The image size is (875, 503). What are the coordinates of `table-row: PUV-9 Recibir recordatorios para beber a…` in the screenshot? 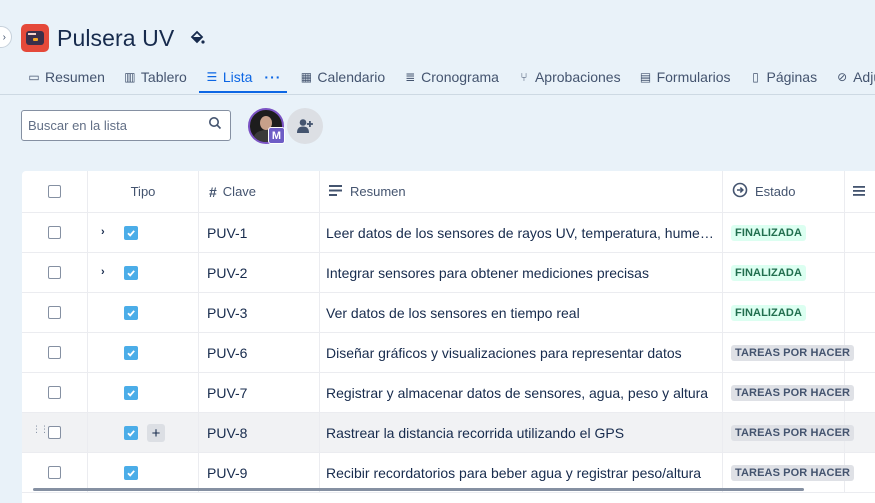 It's located at (448, 473).